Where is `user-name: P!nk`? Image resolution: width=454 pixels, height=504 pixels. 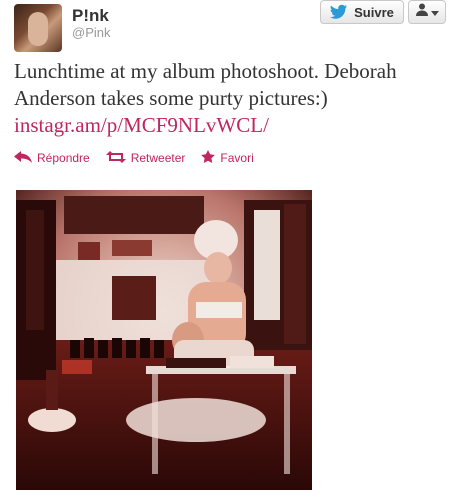
user-name: P!nk is located at coordinates (90, 16).